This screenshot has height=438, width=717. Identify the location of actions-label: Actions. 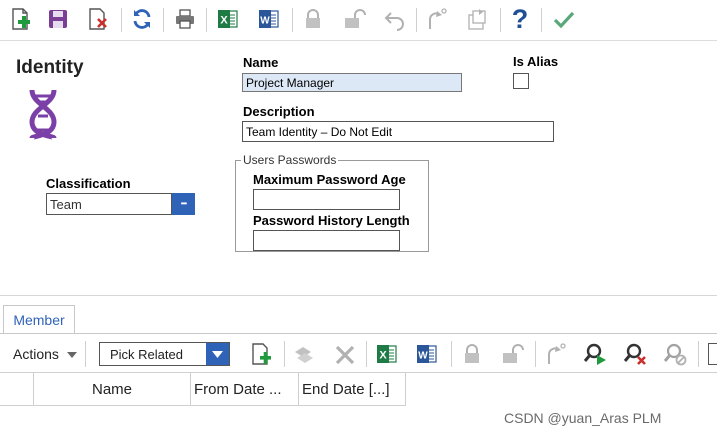
(36, 354).